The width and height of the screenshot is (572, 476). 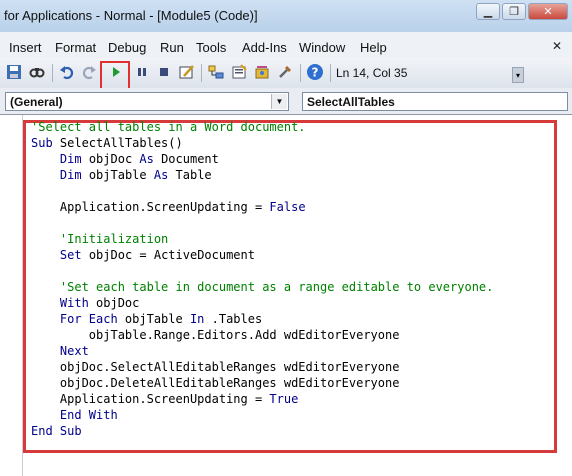 What do you see at coordinates (372, 73) in the screenshot?
I see `cursor-position: Ln 14, Col 35` at bounding box center [372, 73].